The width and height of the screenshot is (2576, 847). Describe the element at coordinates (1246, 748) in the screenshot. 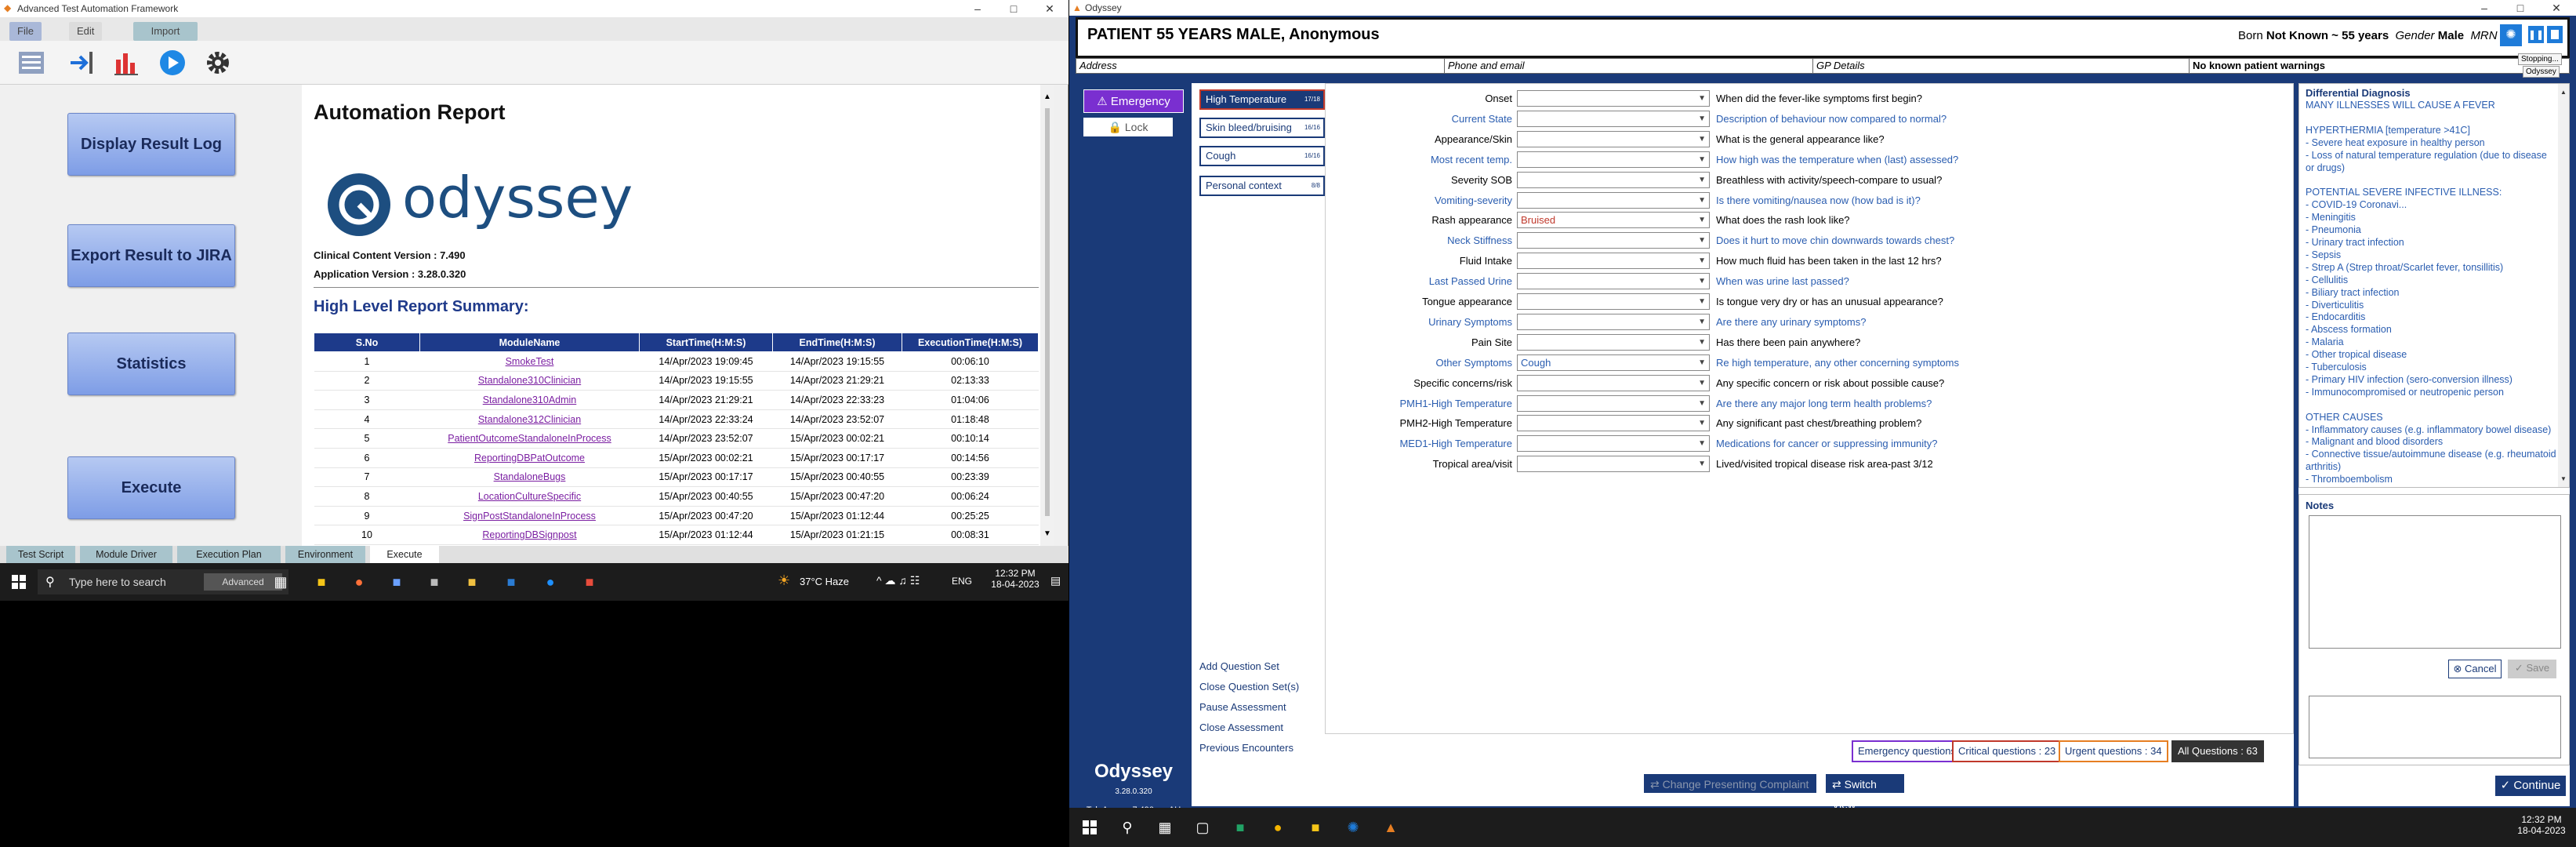

I see `previous-encounters-link: Previous Encounters` at that location.